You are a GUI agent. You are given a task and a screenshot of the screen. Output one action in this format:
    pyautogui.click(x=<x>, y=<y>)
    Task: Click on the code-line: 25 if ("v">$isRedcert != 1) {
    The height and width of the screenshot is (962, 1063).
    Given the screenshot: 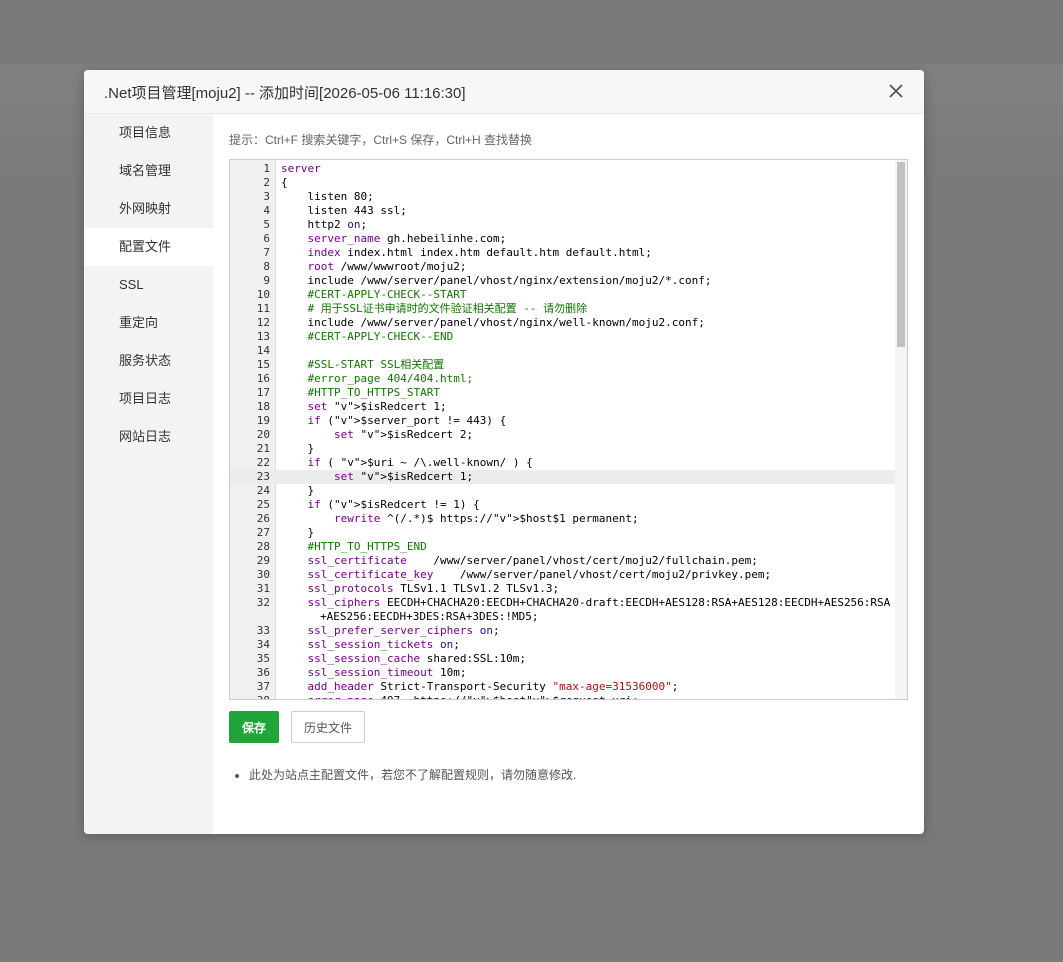 What is the action you would take?
    pyautogui.click(x=563, y=505)
    